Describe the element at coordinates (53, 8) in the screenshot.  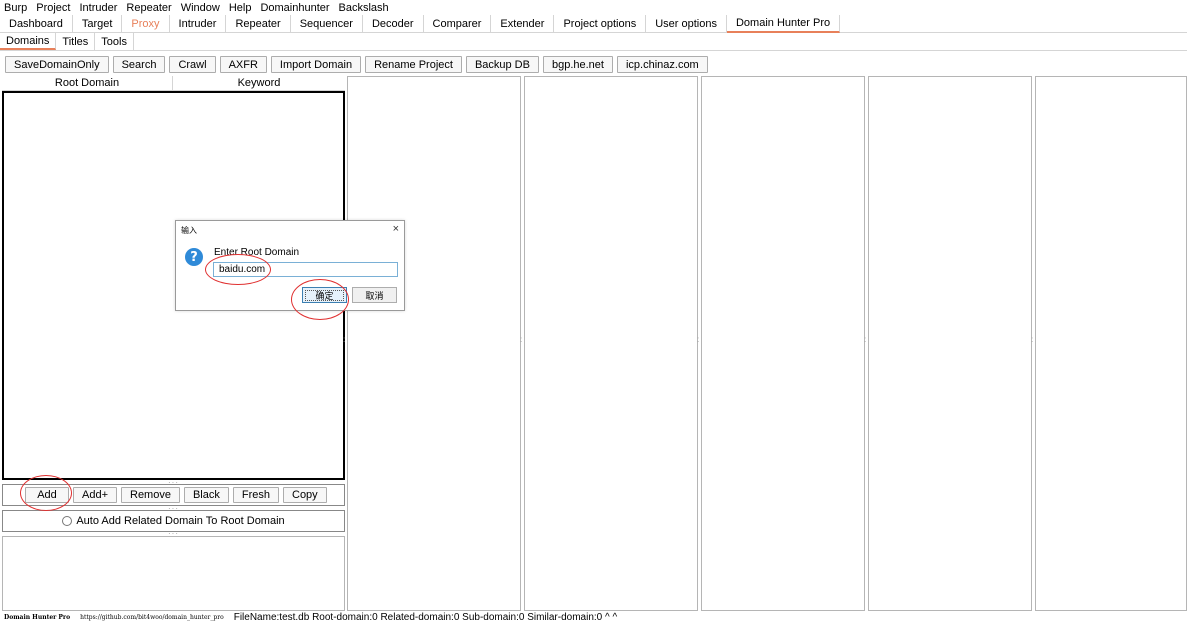
I see `menu-project: Project` at that location.